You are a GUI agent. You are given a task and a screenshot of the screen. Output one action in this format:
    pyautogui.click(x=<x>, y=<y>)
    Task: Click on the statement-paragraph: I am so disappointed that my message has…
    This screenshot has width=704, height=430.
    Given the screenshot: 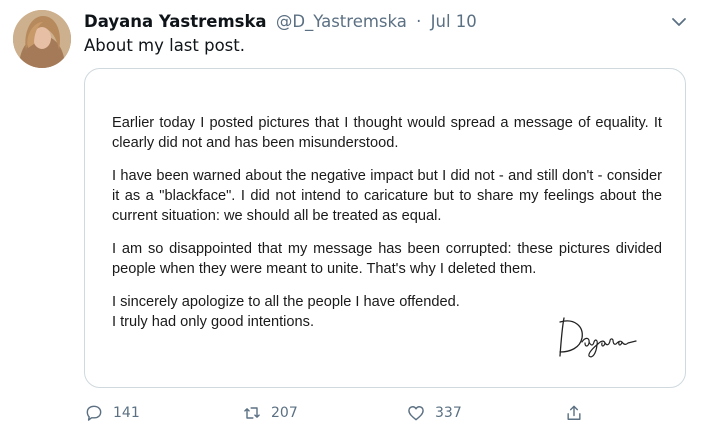 What is the action you would take?
    pyautogui.click(x=387, y=259)
    